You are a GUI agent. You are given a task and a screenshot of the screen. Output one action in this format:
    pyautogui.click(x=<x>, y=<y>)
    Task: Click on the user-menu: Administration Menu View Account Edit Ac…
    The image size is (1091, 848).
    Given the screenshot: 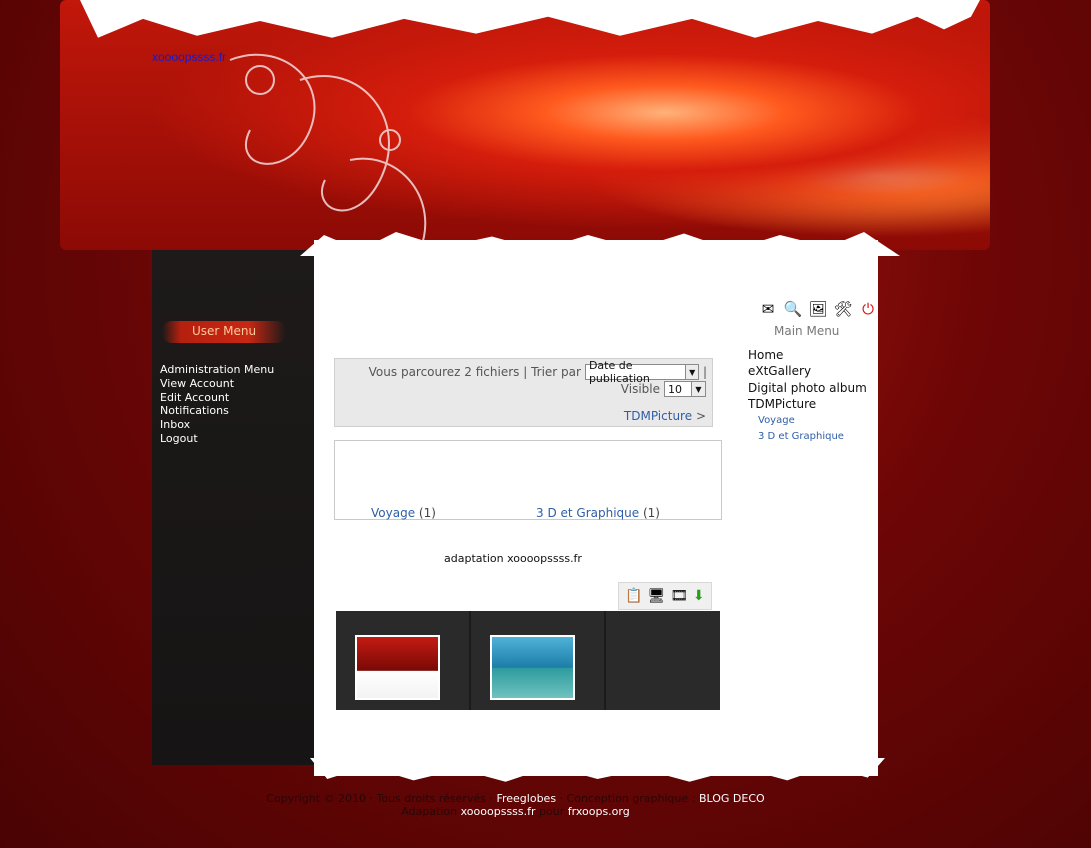 What is the action you would take?
    pyautogui.click(x=217, y=404)
    